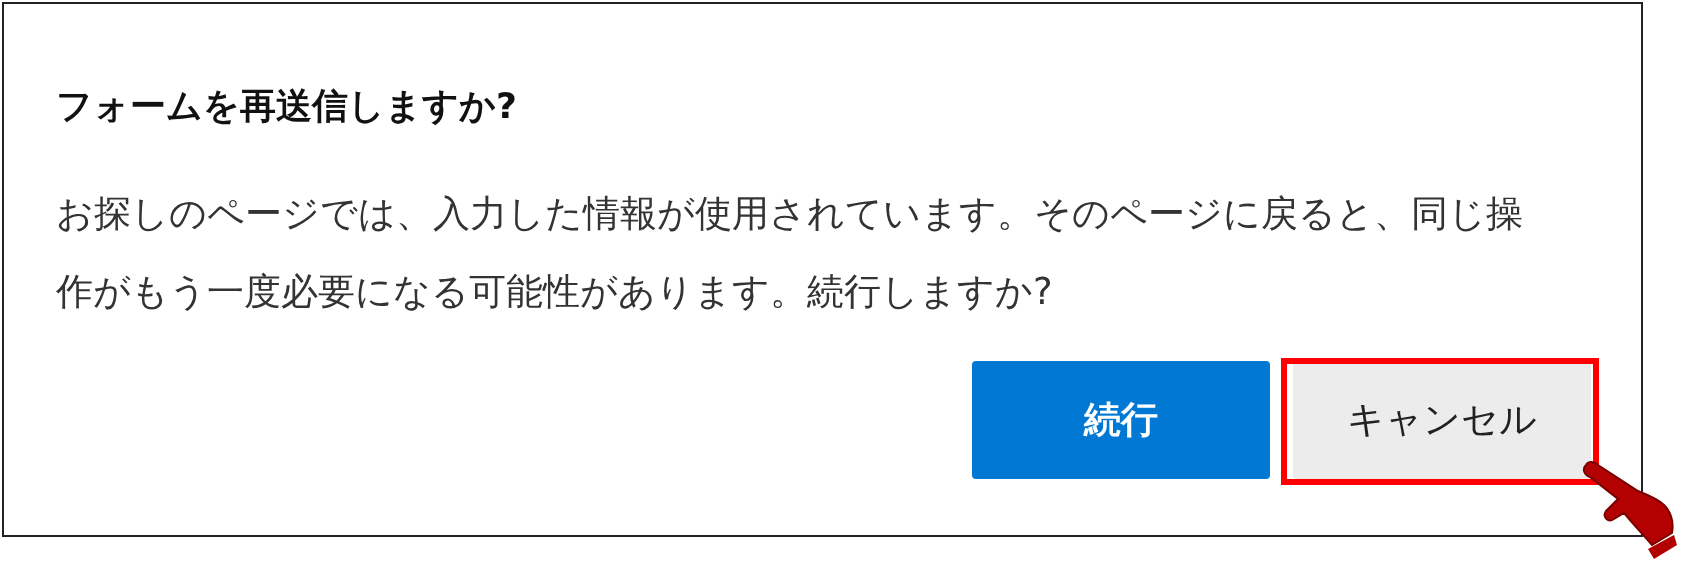 This screenshot has width=1691, height=587. I want to click on continue-button: 続行, so click(1121, 420).